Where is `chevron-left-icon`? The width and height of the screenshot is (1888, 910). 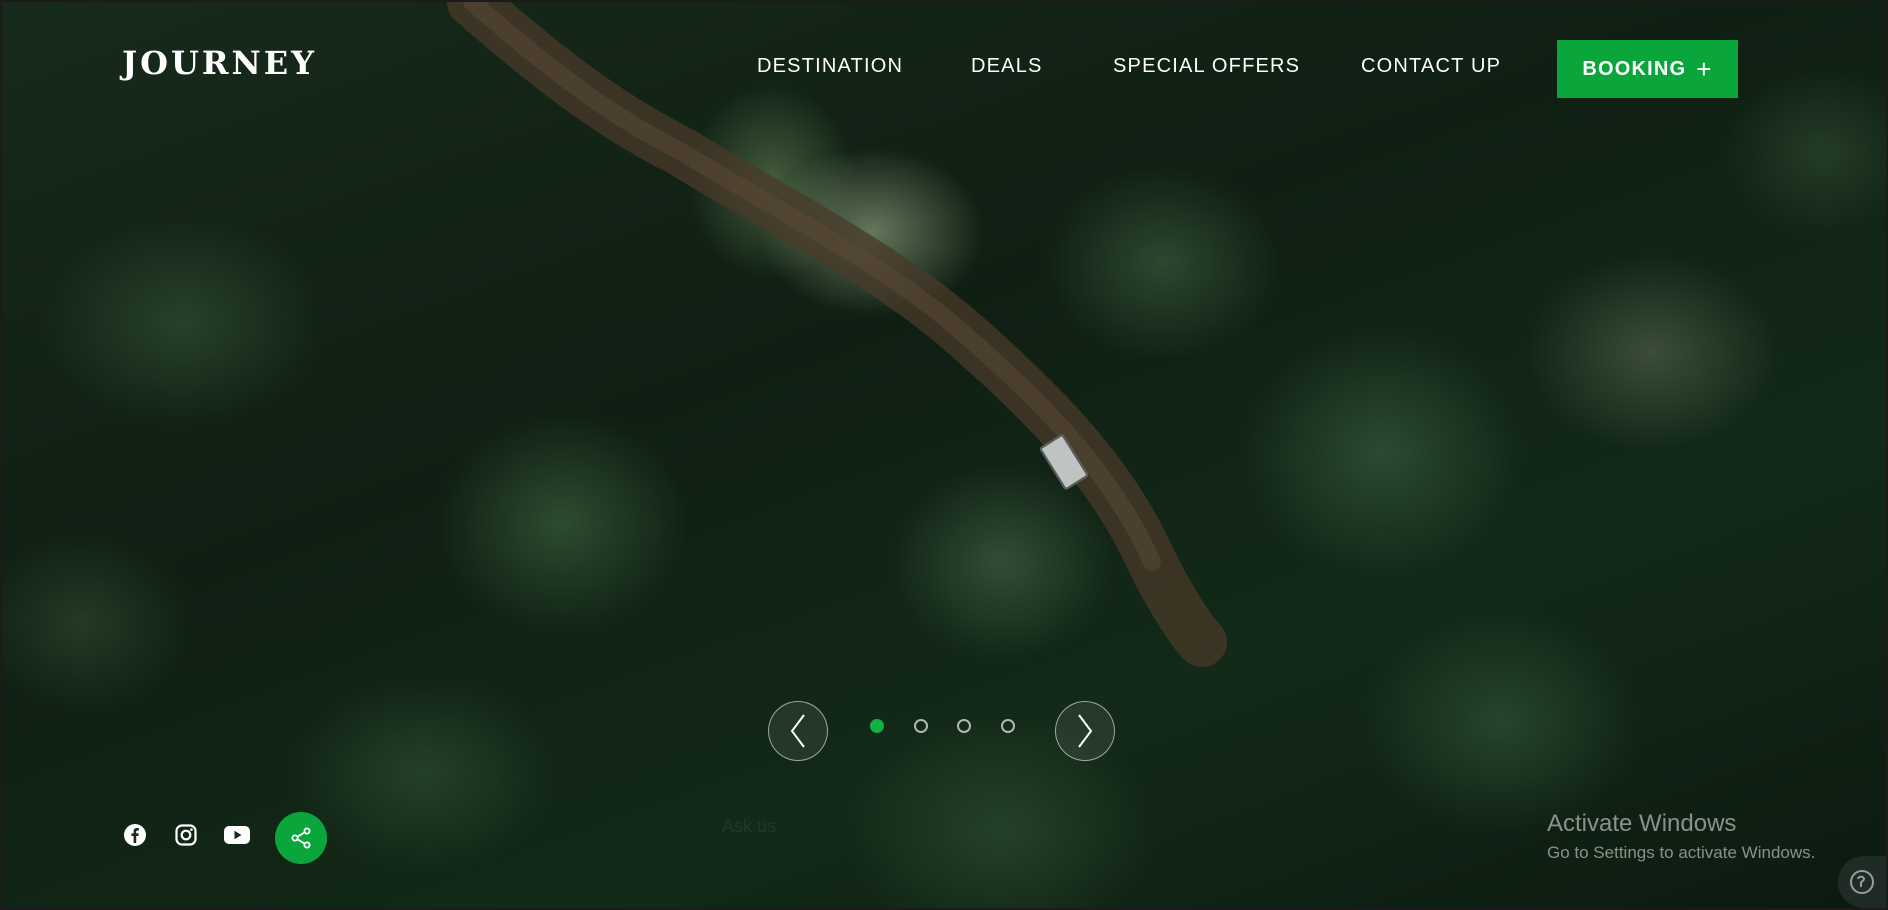
chevron-left-icon is located at coordinates (797, 731).